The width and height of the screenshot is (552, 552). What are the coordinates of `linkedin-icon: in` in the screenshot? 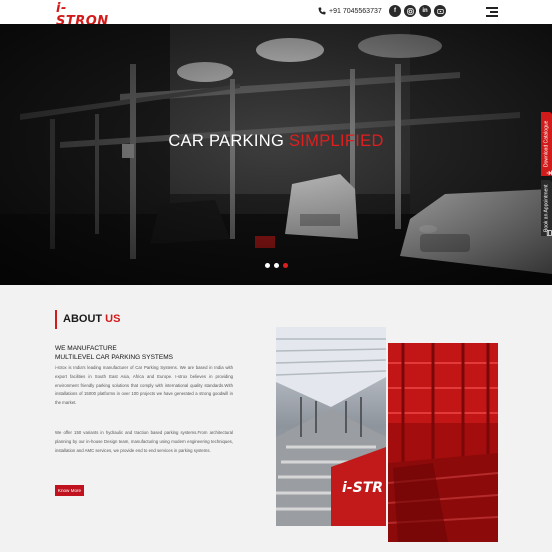 It's located at (425, 11).